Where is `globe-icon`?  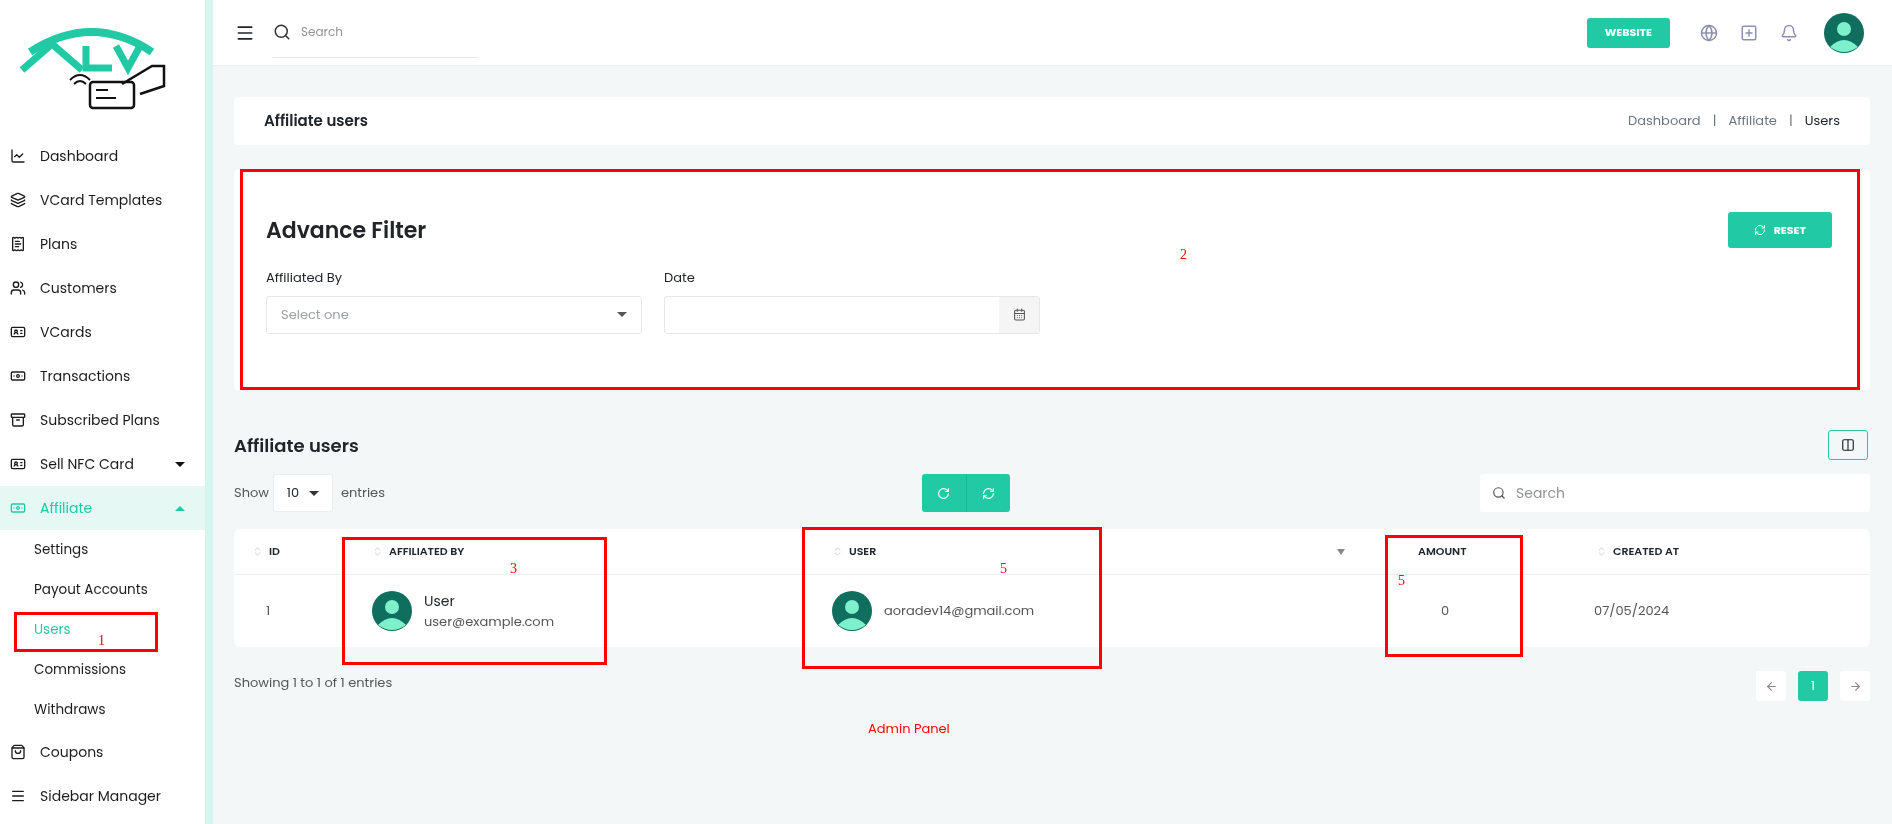
globe-icon is located at coordinates (1709, 32).